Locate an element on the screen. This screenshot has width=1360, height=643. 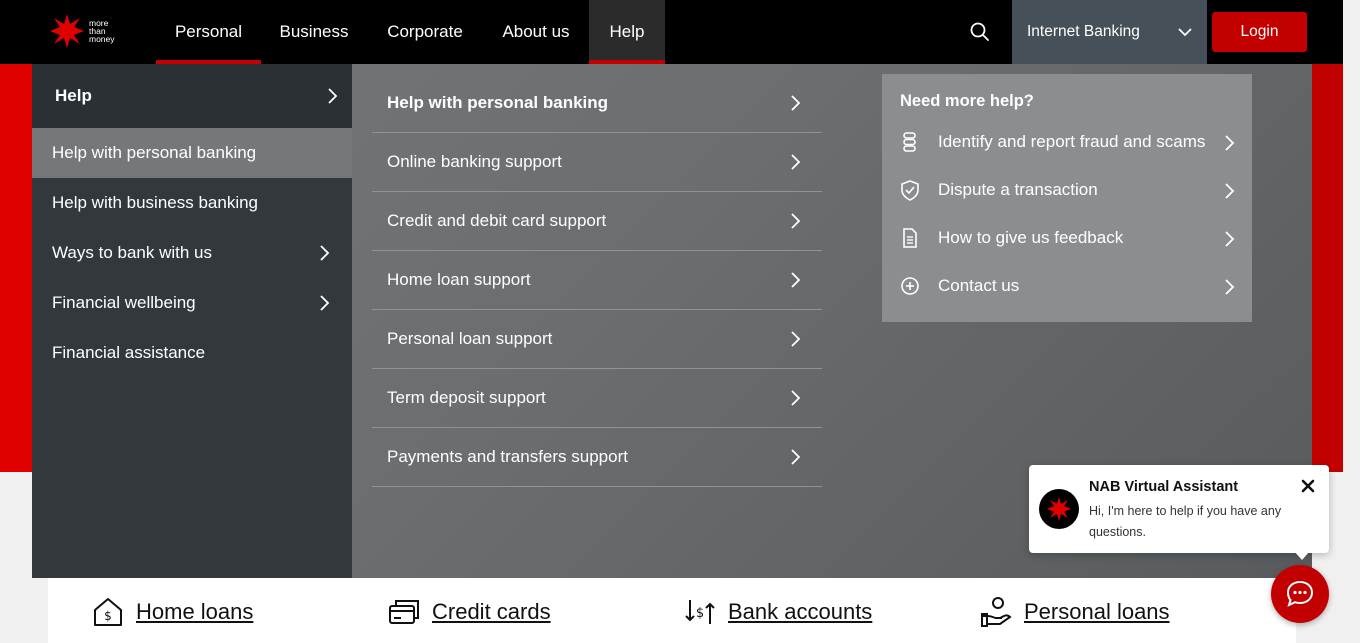
nab-logo: more than money is located at coordinates (90, 32).